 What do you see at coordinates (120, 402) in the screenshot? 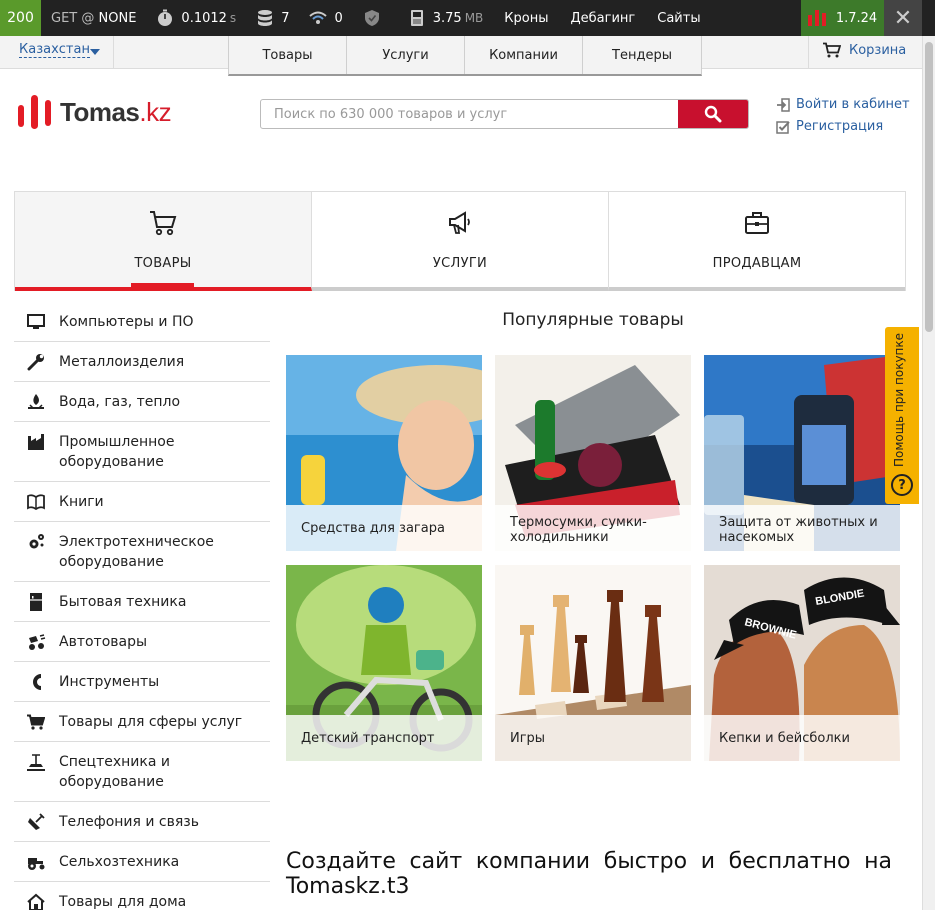
I see `sidebar-item-label: Вода, газ, тепло` at bounding box center [120, 402].